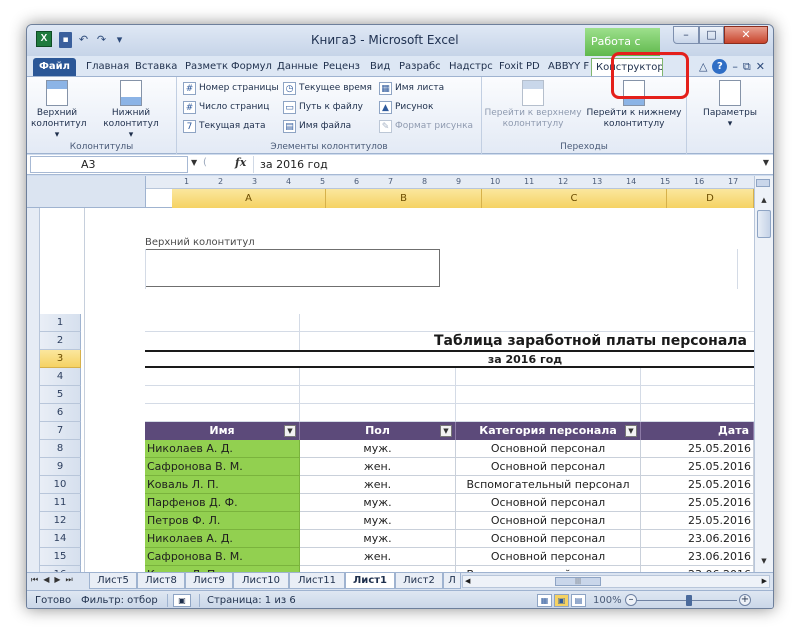  I want to click on next-sheet-icon: ▶, so click(57, 580).